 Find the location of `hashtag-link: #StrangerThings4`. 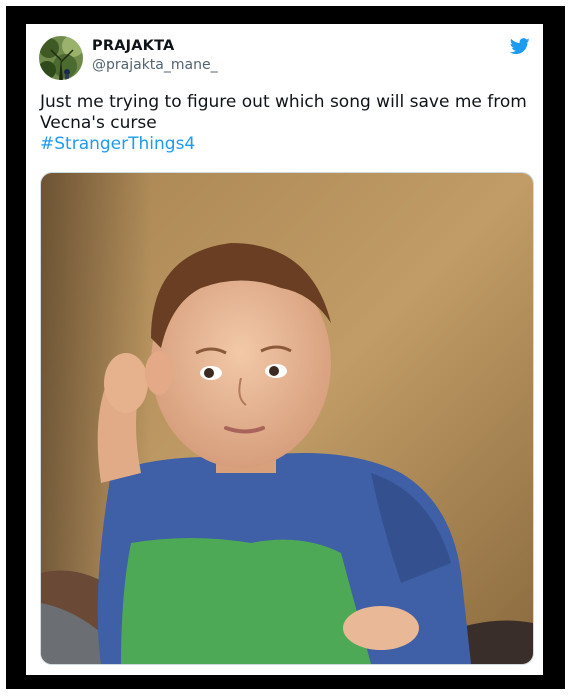

hashtag-link: #StrangerThings4 is located at coordinates (285, 144).